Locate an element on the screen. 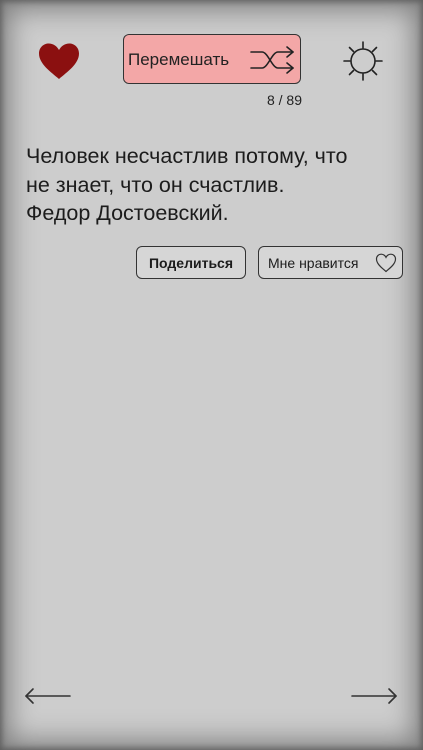  quote-counter: 8 / 89 is located at coordinates (284, 100).